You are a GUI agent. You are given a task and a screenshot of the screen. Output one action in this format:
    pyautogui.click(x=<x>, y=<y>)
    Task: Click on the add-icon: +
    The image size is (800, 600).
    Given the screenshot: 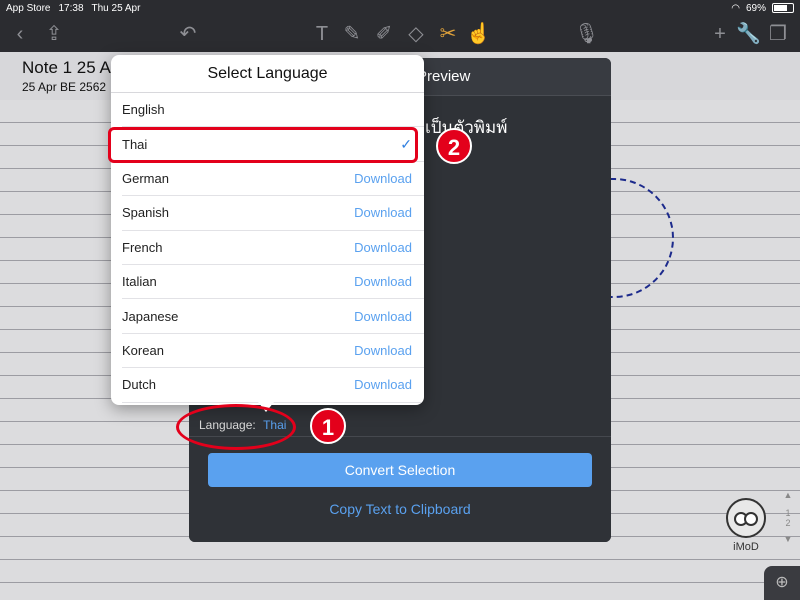 What is the action you would take?
    pyautogui.click(x=720, y=34)
    